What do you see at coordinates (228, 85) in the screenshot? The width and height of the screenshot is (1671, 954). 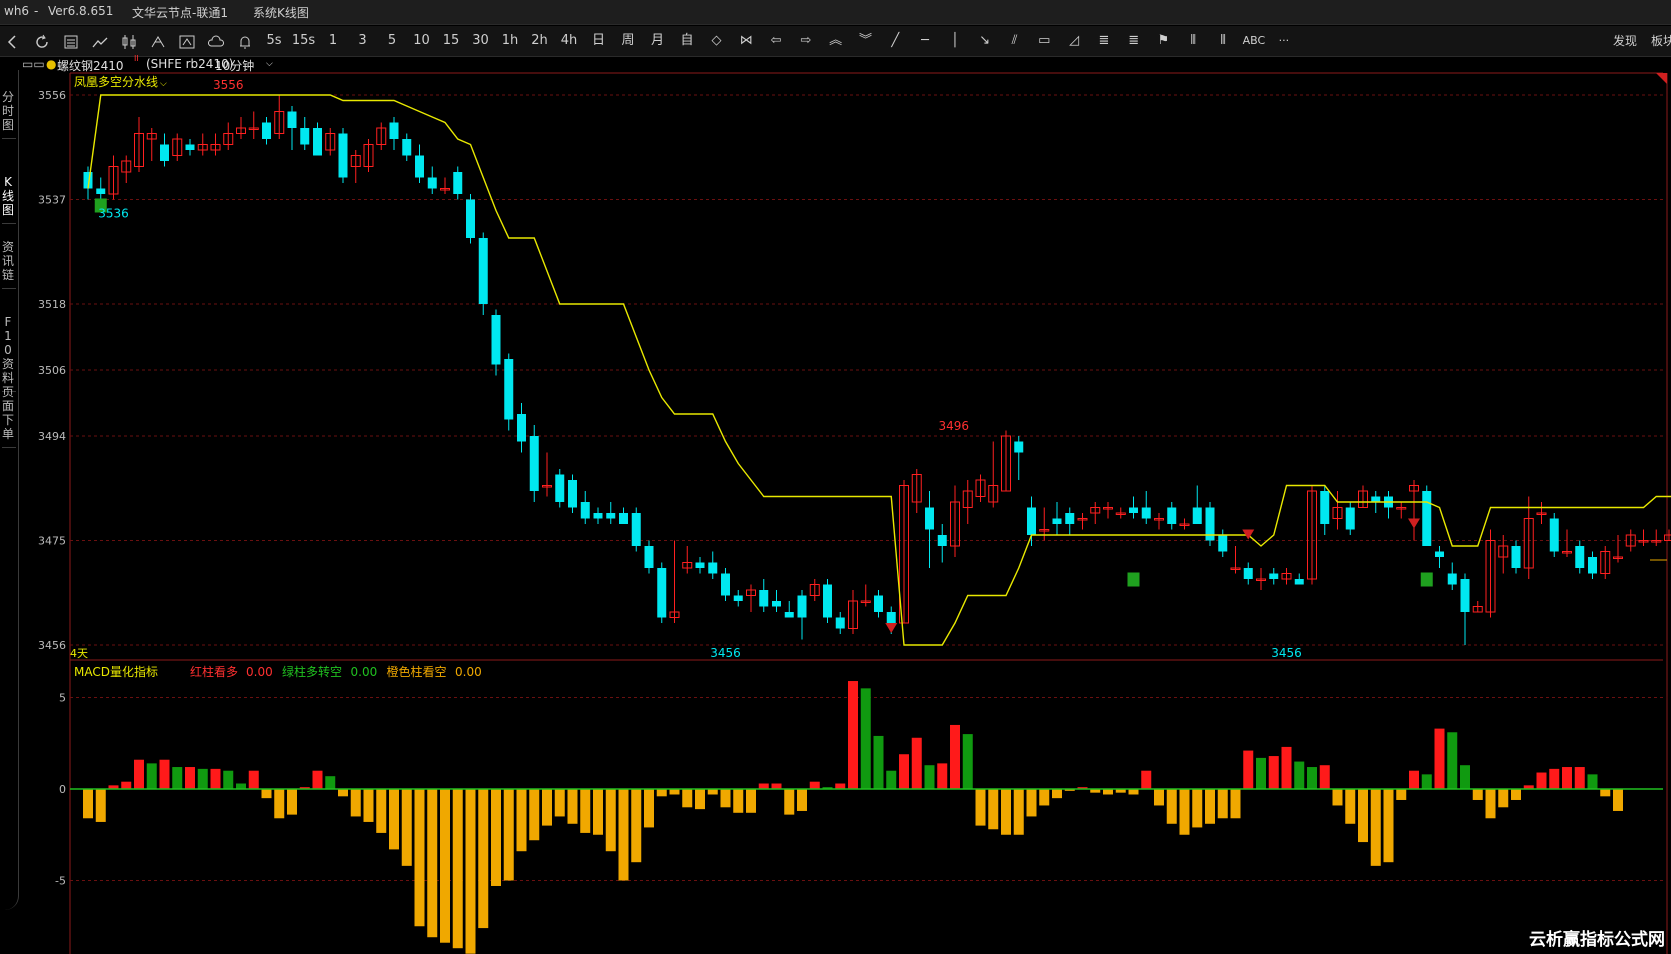 I see `high-price-label: 3556` at bounding box center [228, 85].